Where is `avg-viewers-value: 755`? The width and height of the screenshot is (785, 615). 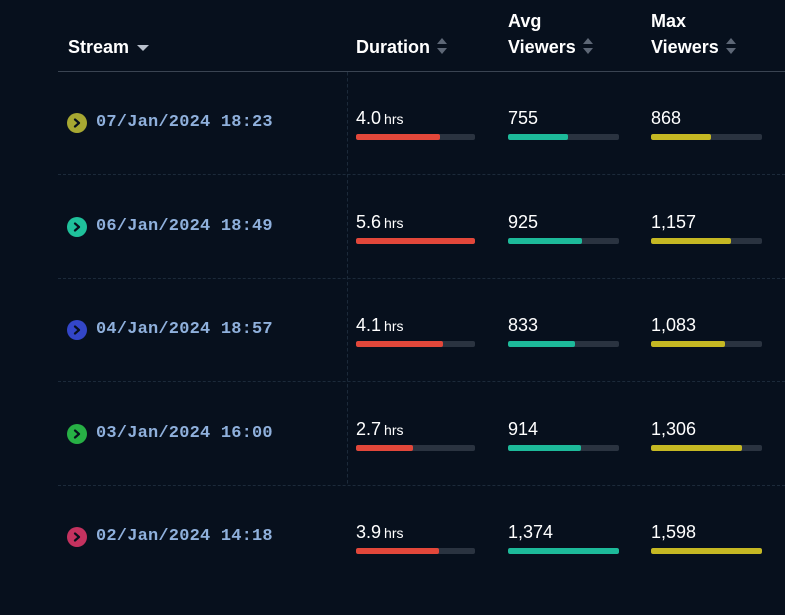
avg-viewers-value: 755 is located at coordinates (523, 118).